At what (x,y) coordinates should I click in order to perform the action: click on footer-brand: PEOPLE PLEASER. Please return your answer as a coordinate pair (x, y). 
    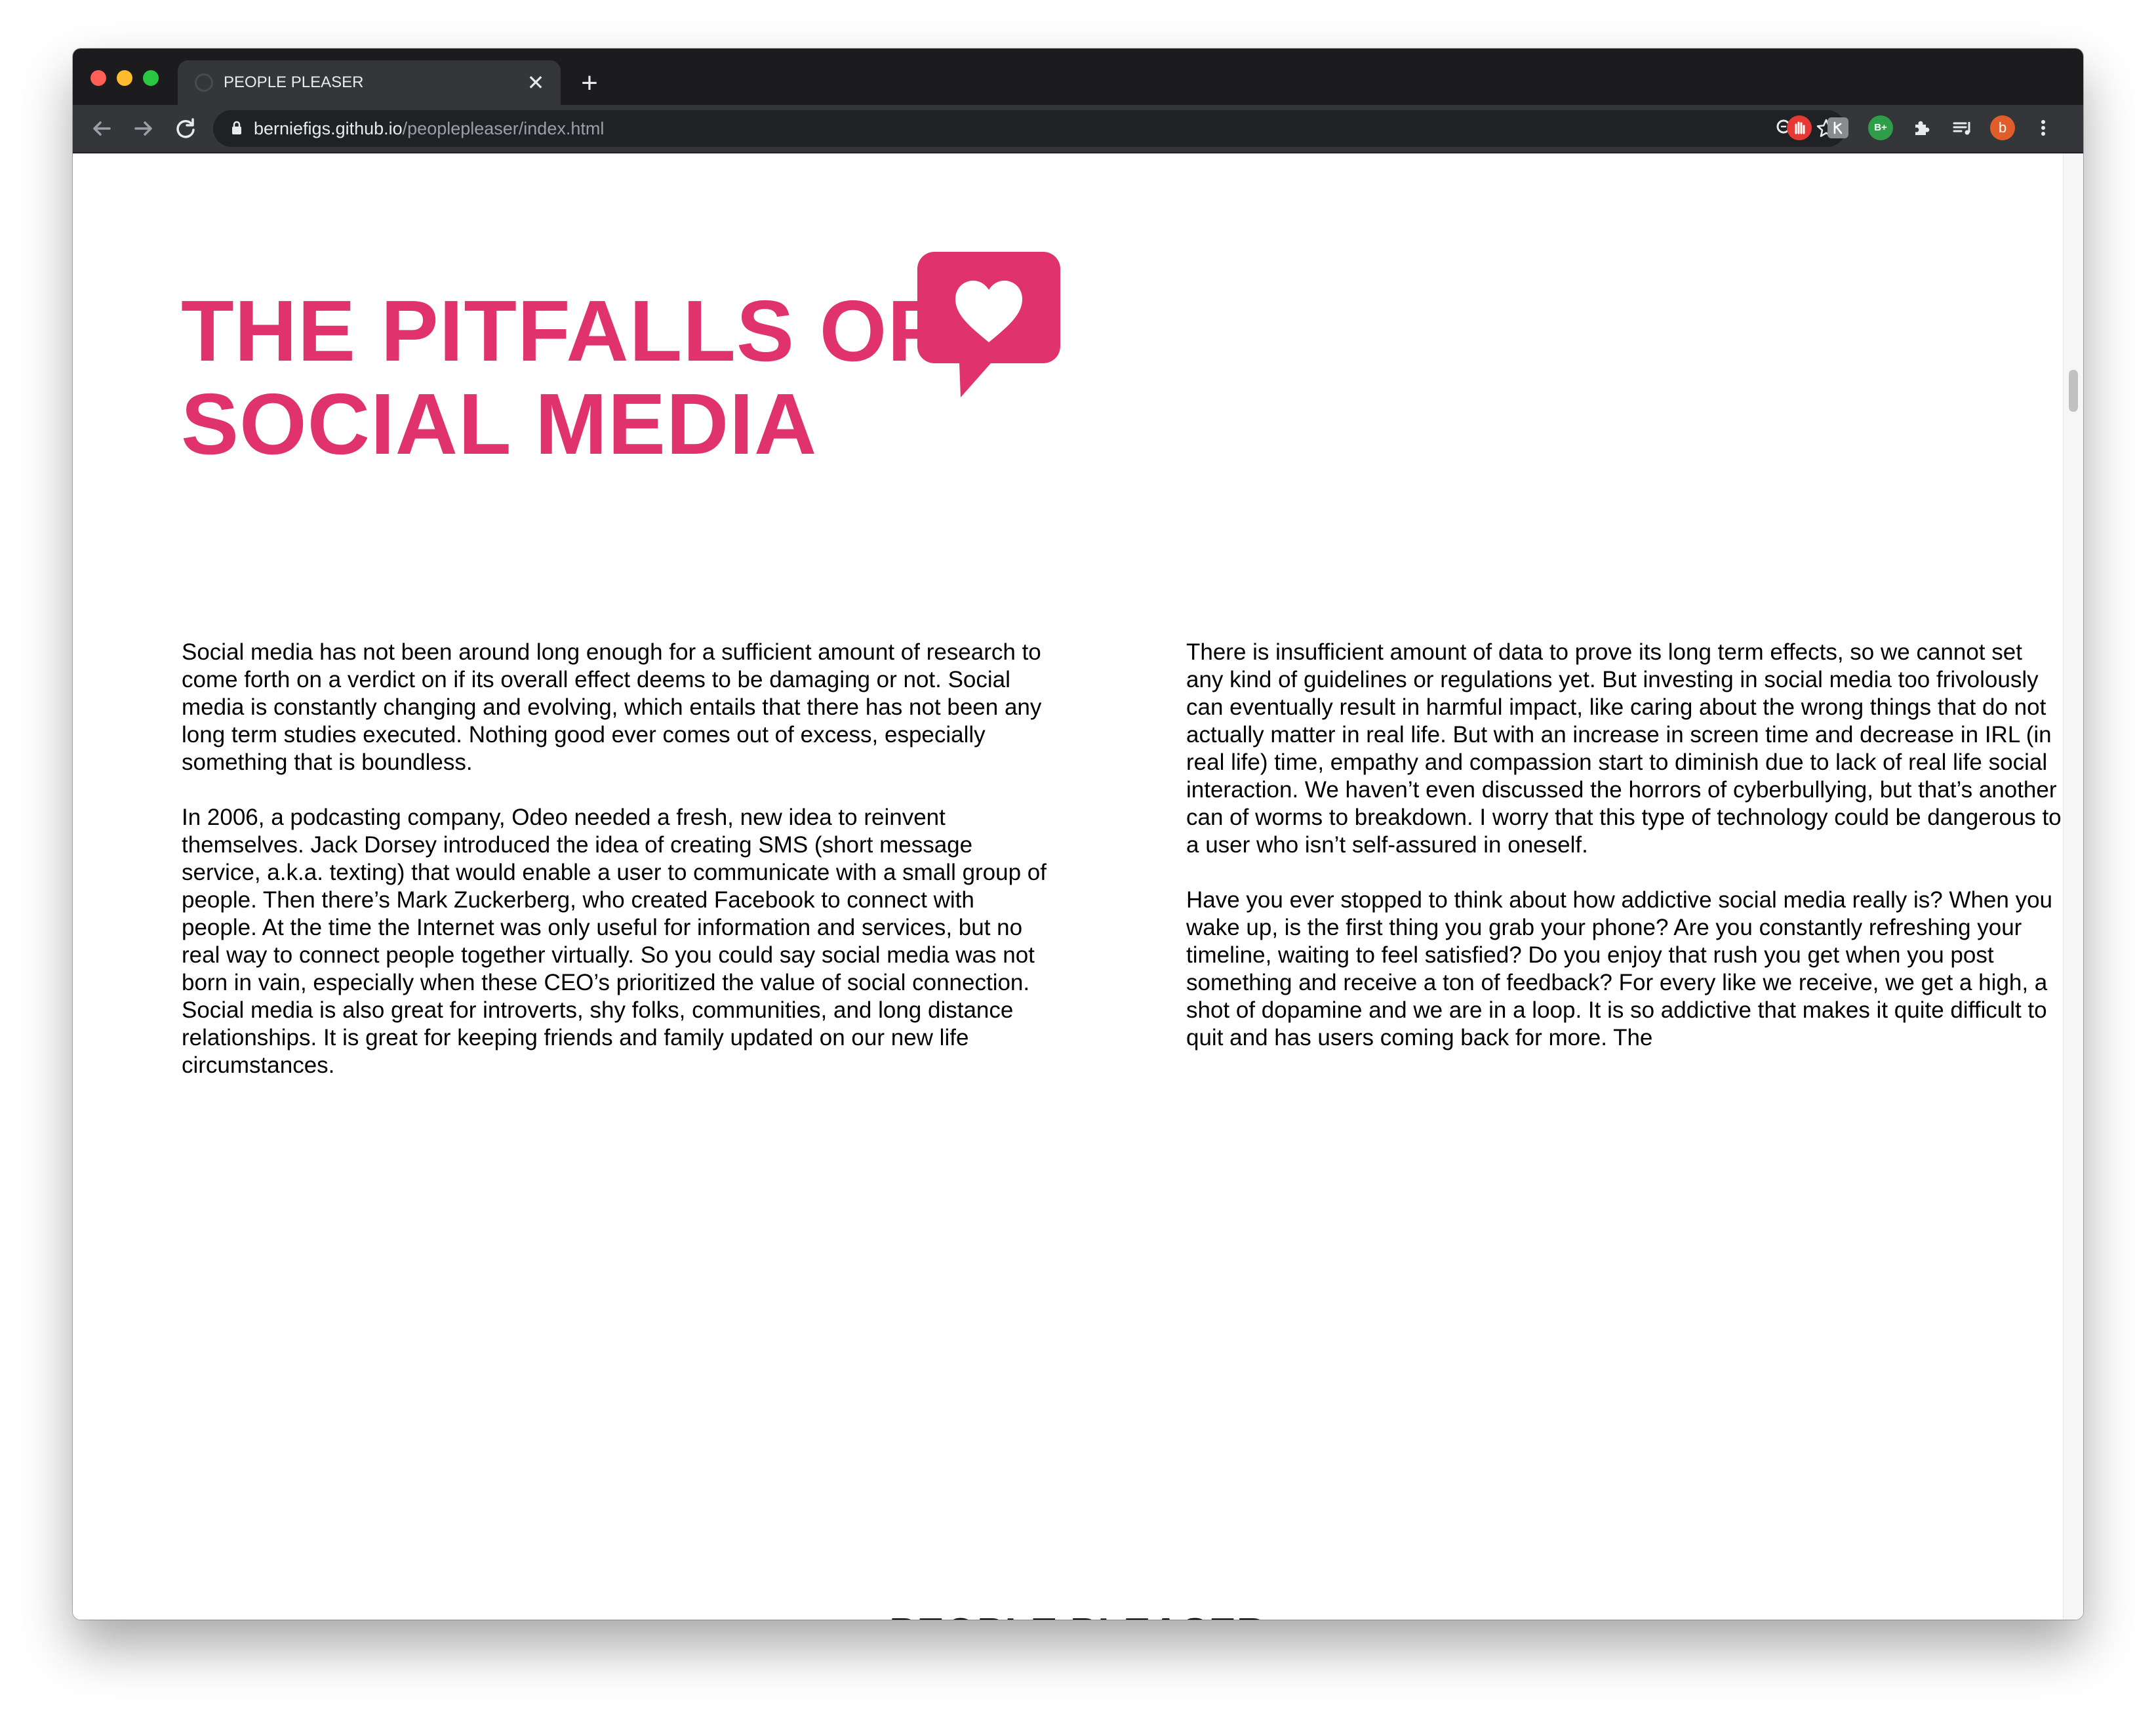
    Looking at the image, I should click on (1078, 1615).